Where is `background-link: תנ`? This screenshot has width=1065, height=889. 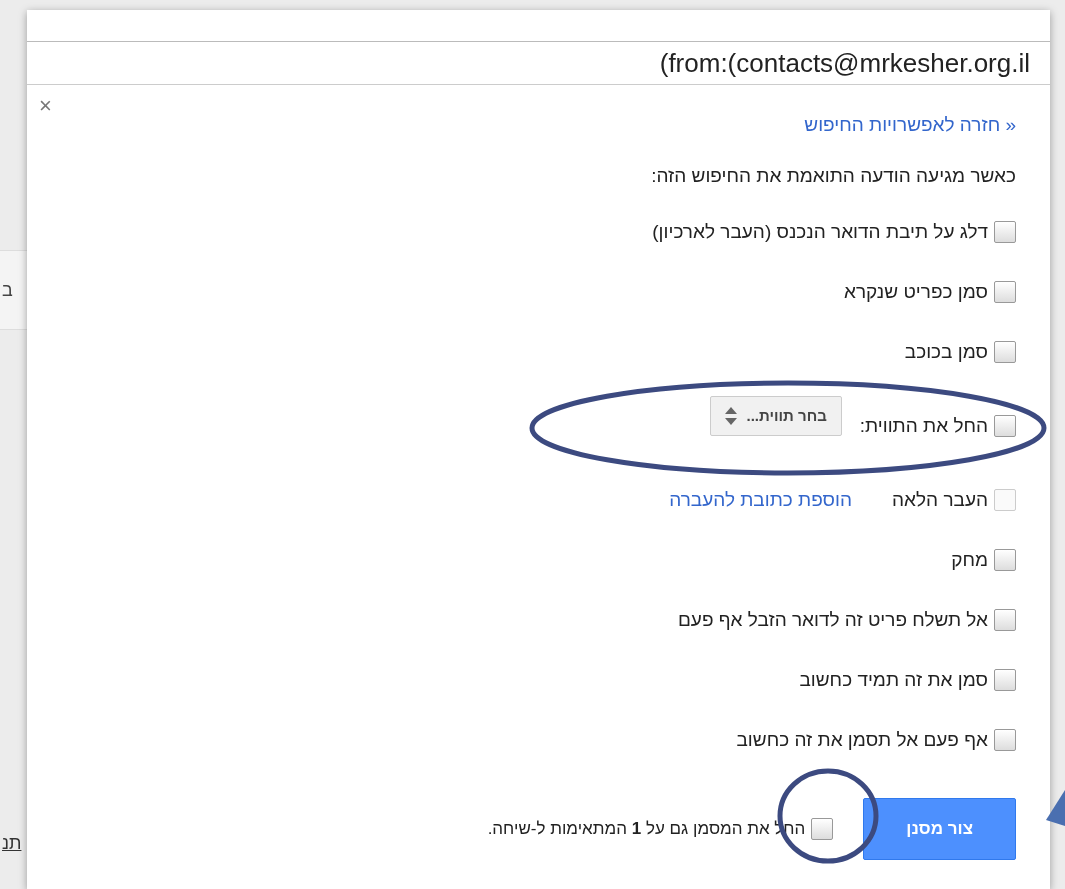
background-link: תנ is located at coordinates (12, 843).